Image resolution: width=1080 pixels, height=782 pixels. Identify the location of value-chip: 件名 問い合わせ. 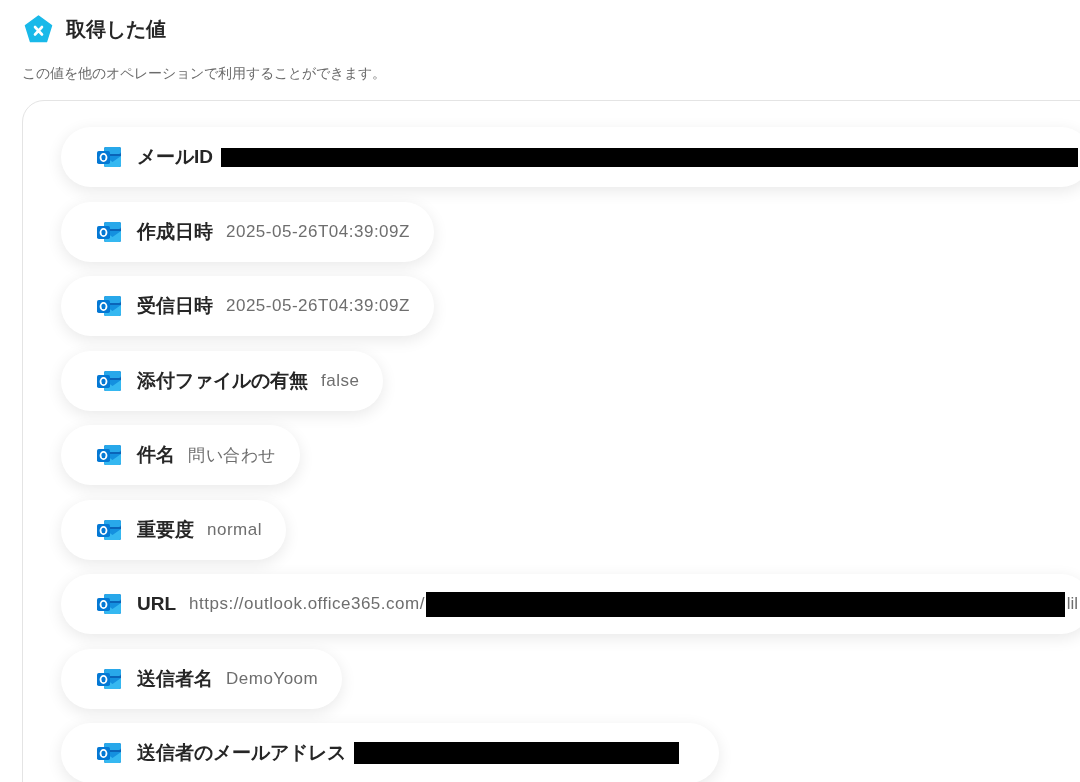
(180, 455).